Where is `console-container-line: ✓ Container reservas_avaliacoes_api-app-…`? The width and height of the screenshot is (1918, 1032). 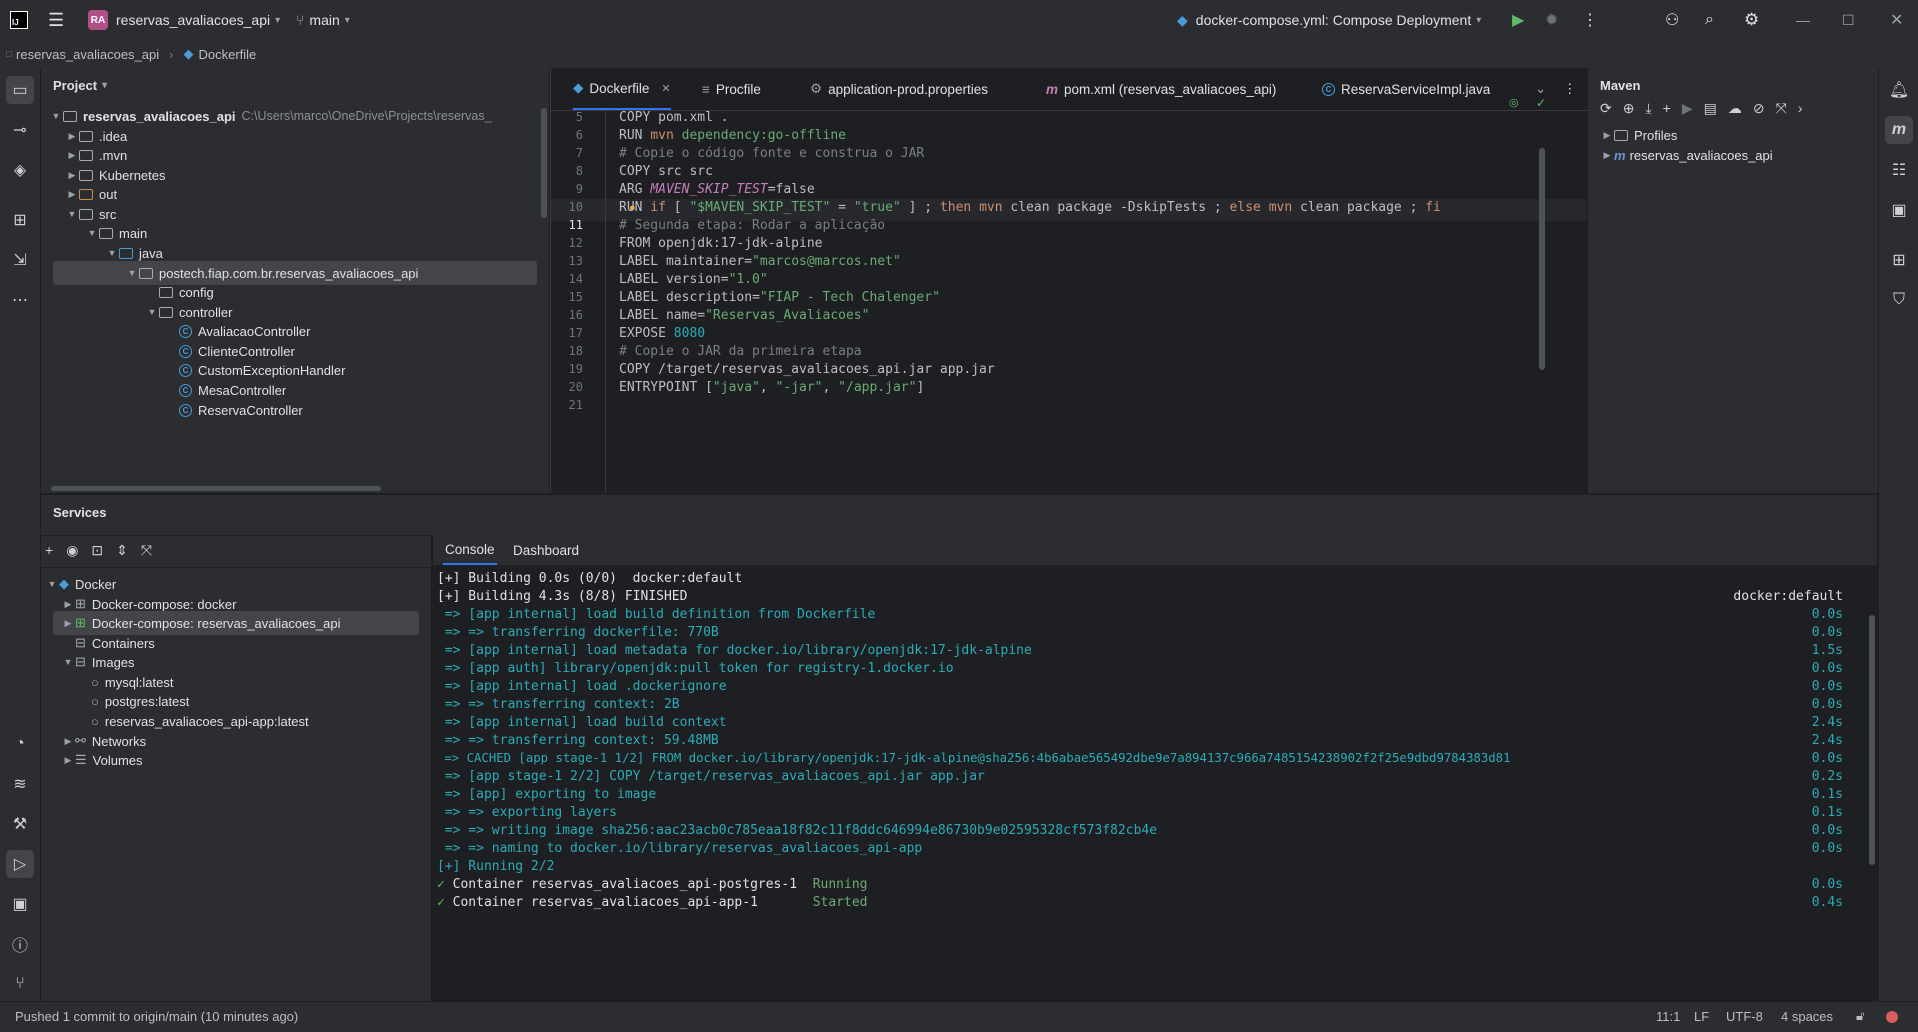 console-container-line: ✓ Container reservas_avaliacoes_api-app-… is located at coordinates (1140, 902).